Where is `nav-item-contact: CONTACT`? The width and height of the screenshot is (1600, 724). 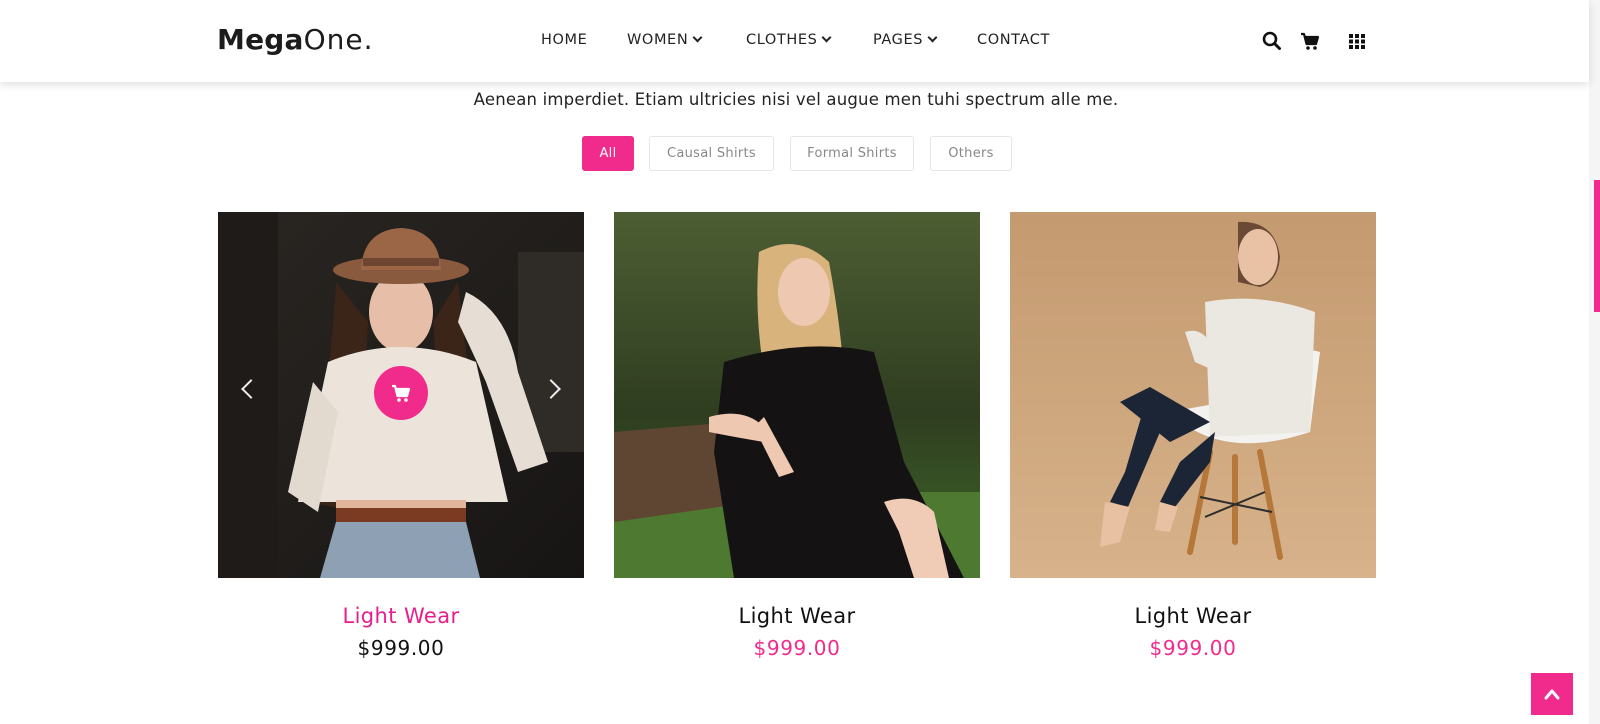
nav-item-contact: CONTACT is located at coordinates (1013, 40).